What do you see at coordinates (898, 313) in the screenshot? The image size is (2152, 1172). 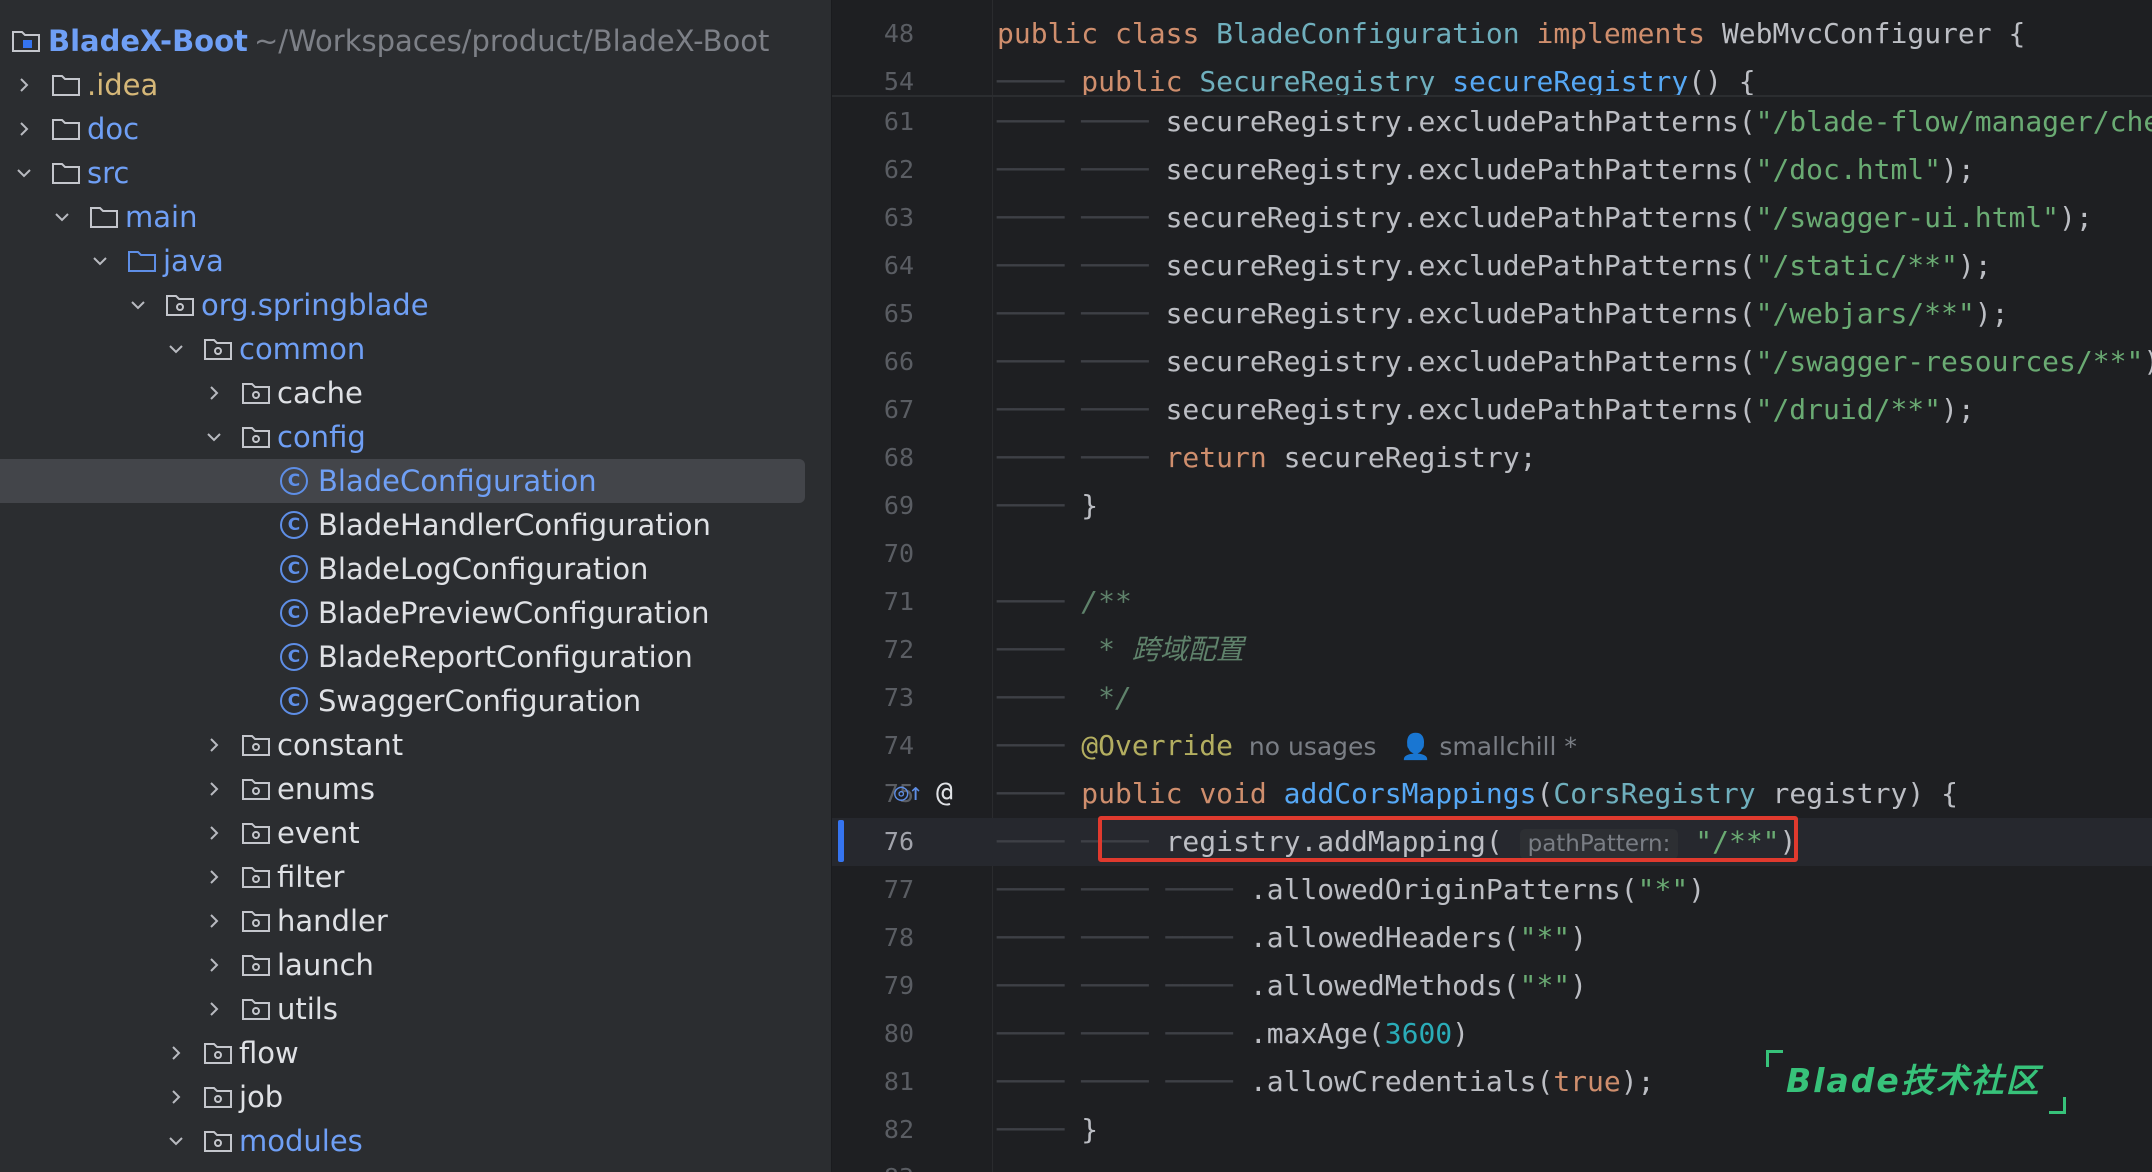 I see `line-number: 65` at bounding box center [898, 313].